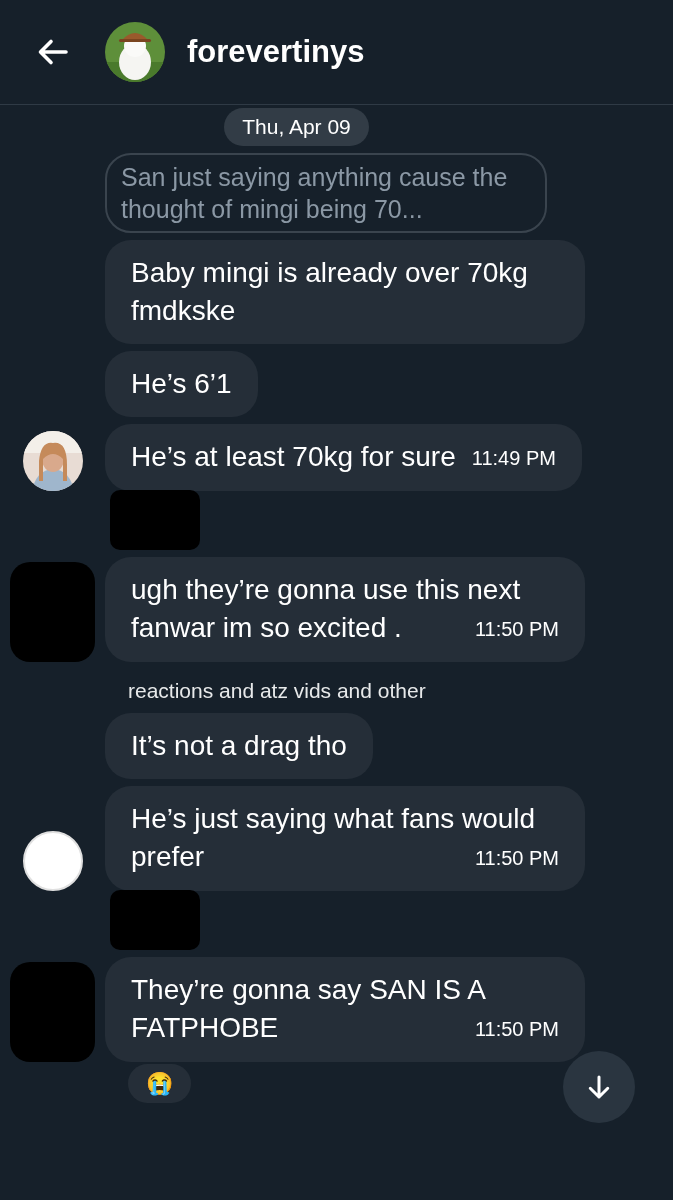 The height and width of the screenshot is (1200, 673). I want to click on message-bubble: He’s 6’1, so click(181, 383).